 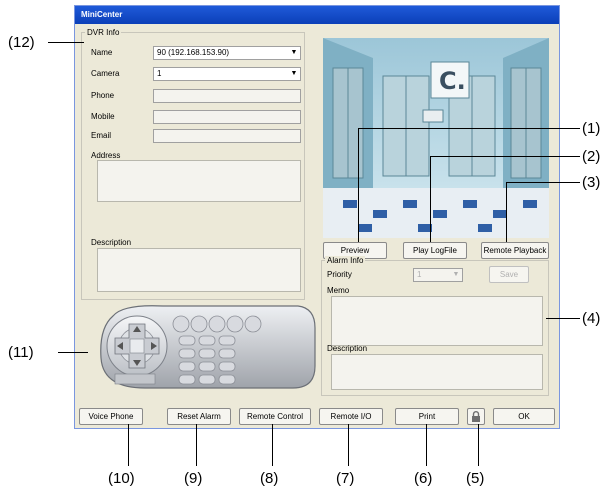 What do you see at coordinates (102, 52) in the screenshot?
I see `name-label: Name` at bounding box center [102, 52].